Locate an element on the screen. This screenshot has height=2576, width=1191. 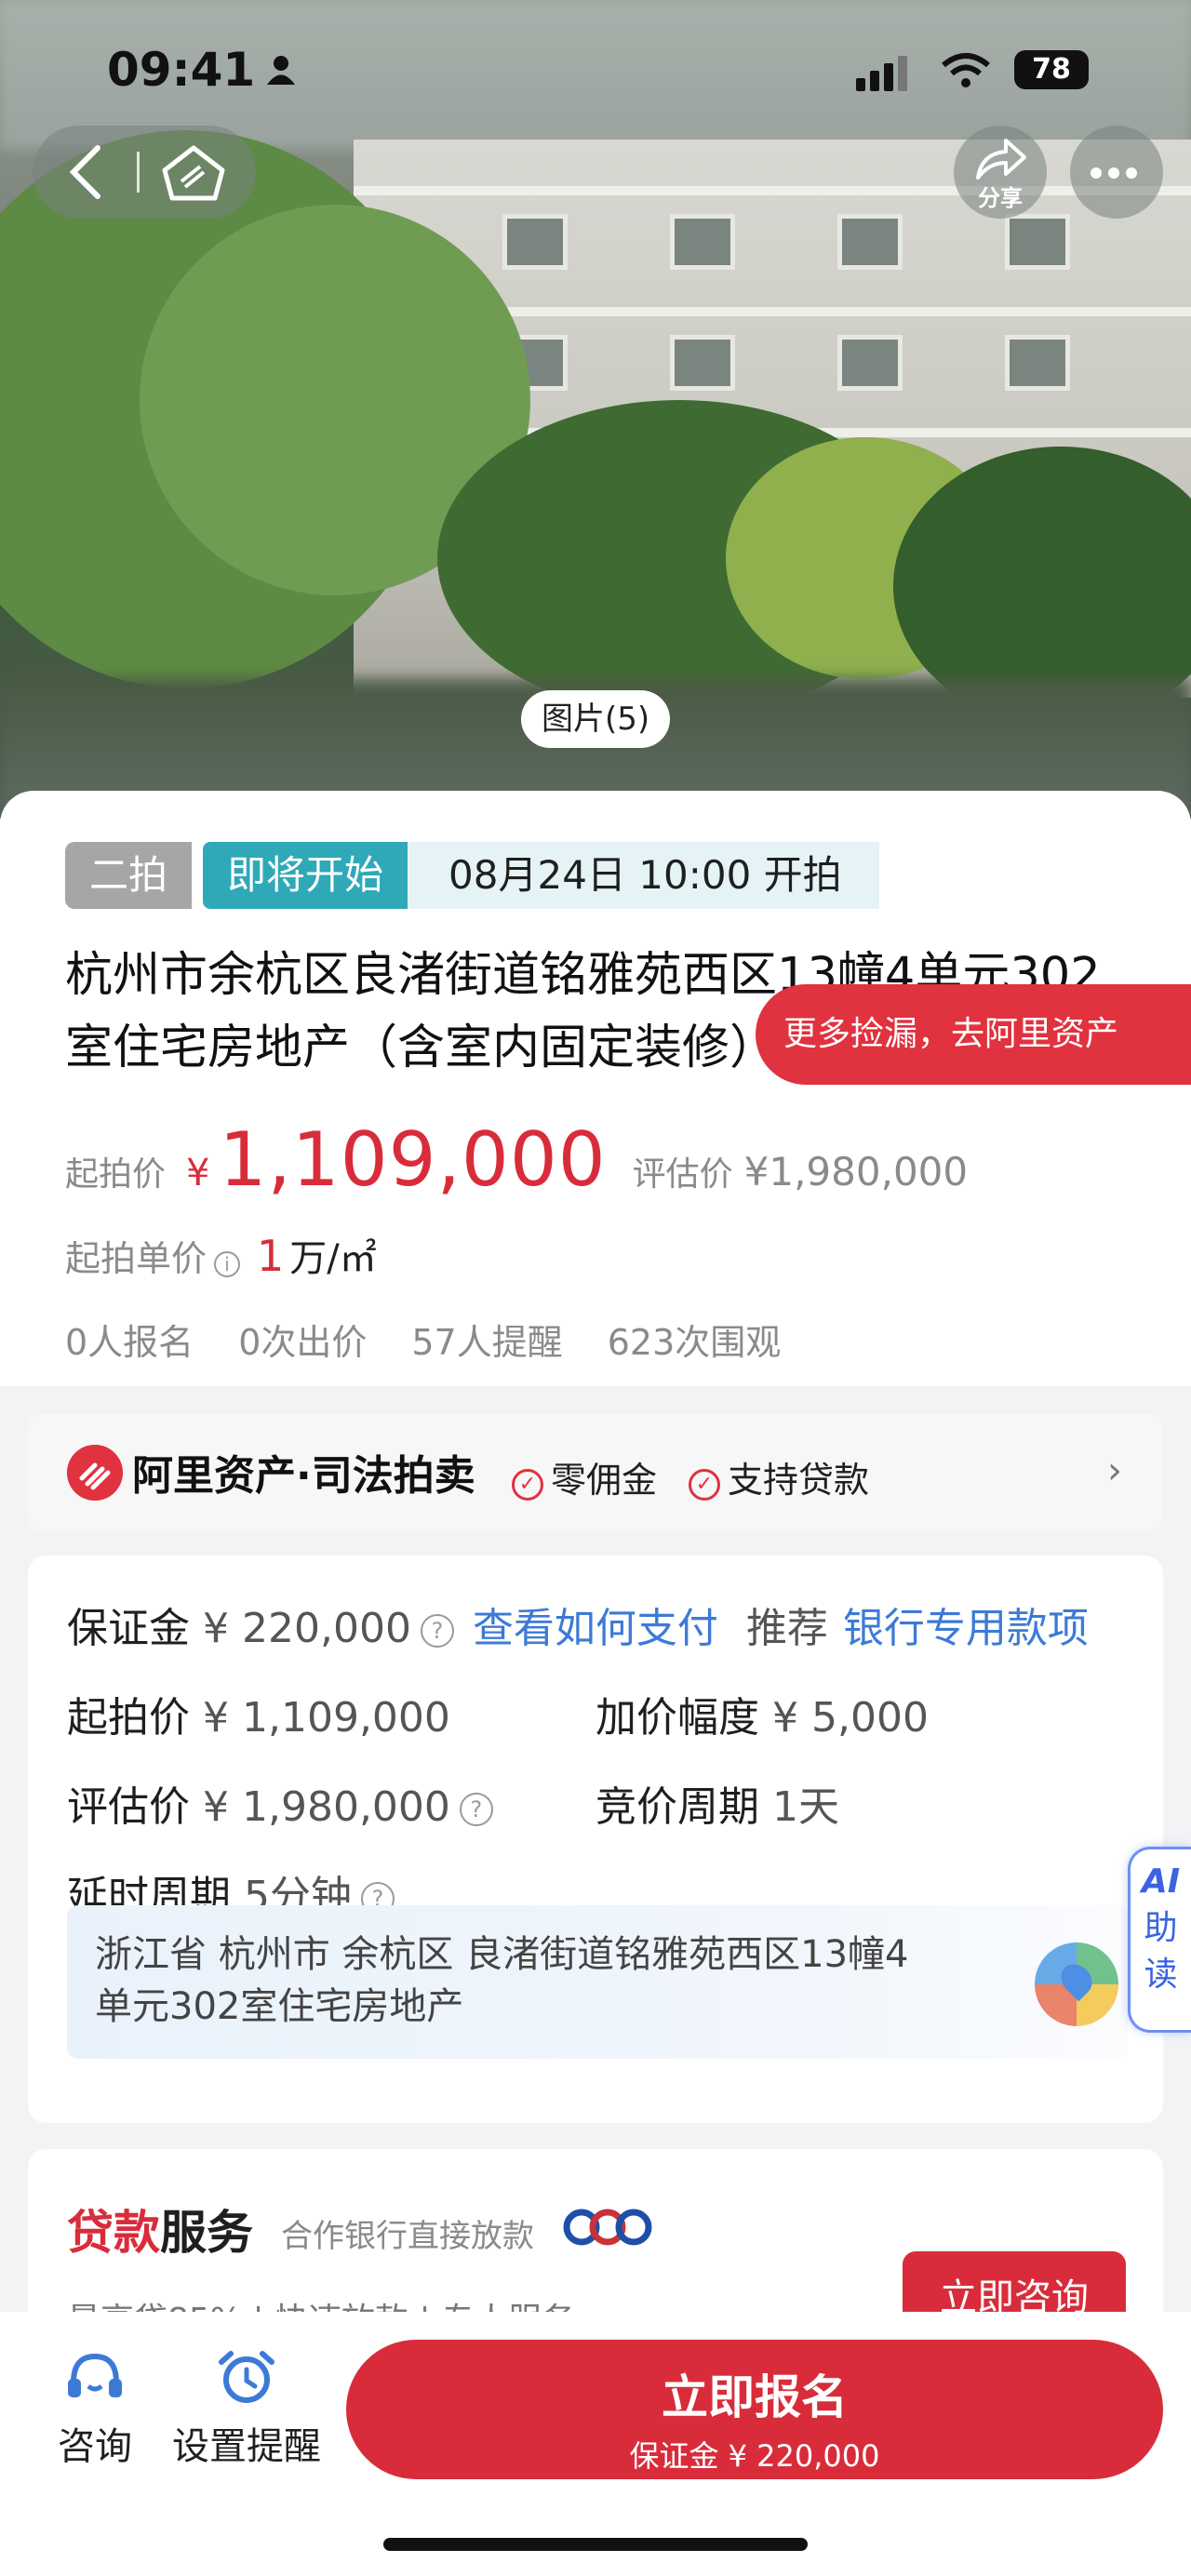
bank-fund-link: 银行专用款项 is located at coordinates (966, 1628).